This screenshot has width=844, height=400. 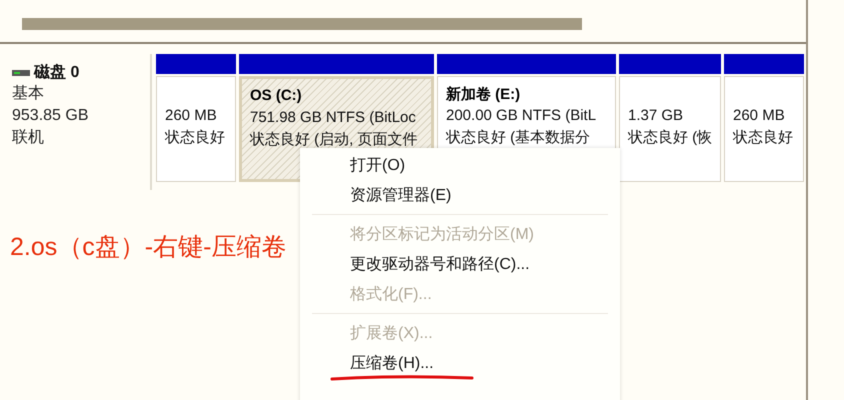 I want to click on partition-size: 751.98 GB NTFS (BitLoc, so click(x=333, y=118).